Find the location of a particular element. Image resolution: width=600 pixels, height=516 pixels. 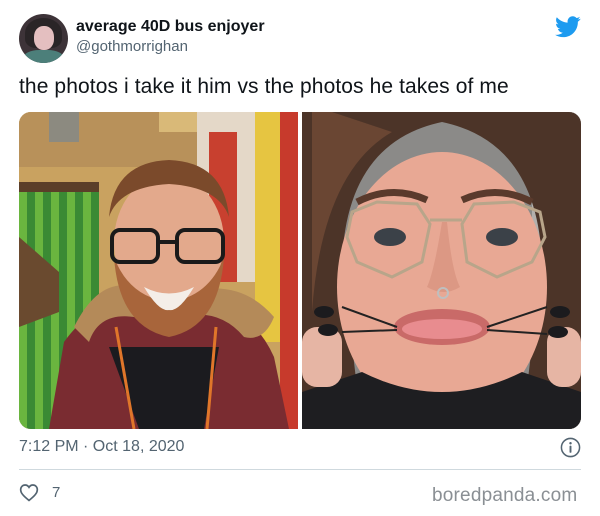

avatar is located at coordinates (43, 38).